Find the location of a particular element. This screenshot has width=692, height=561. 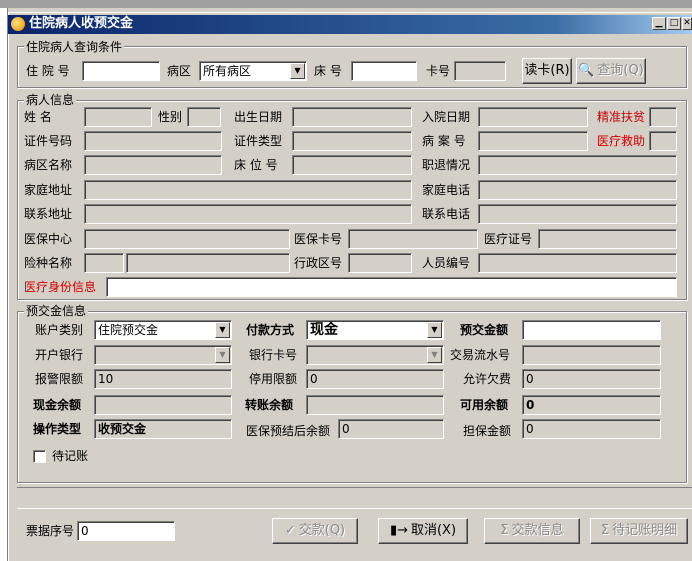

bed-no-field is located at coordinates (352, 165).